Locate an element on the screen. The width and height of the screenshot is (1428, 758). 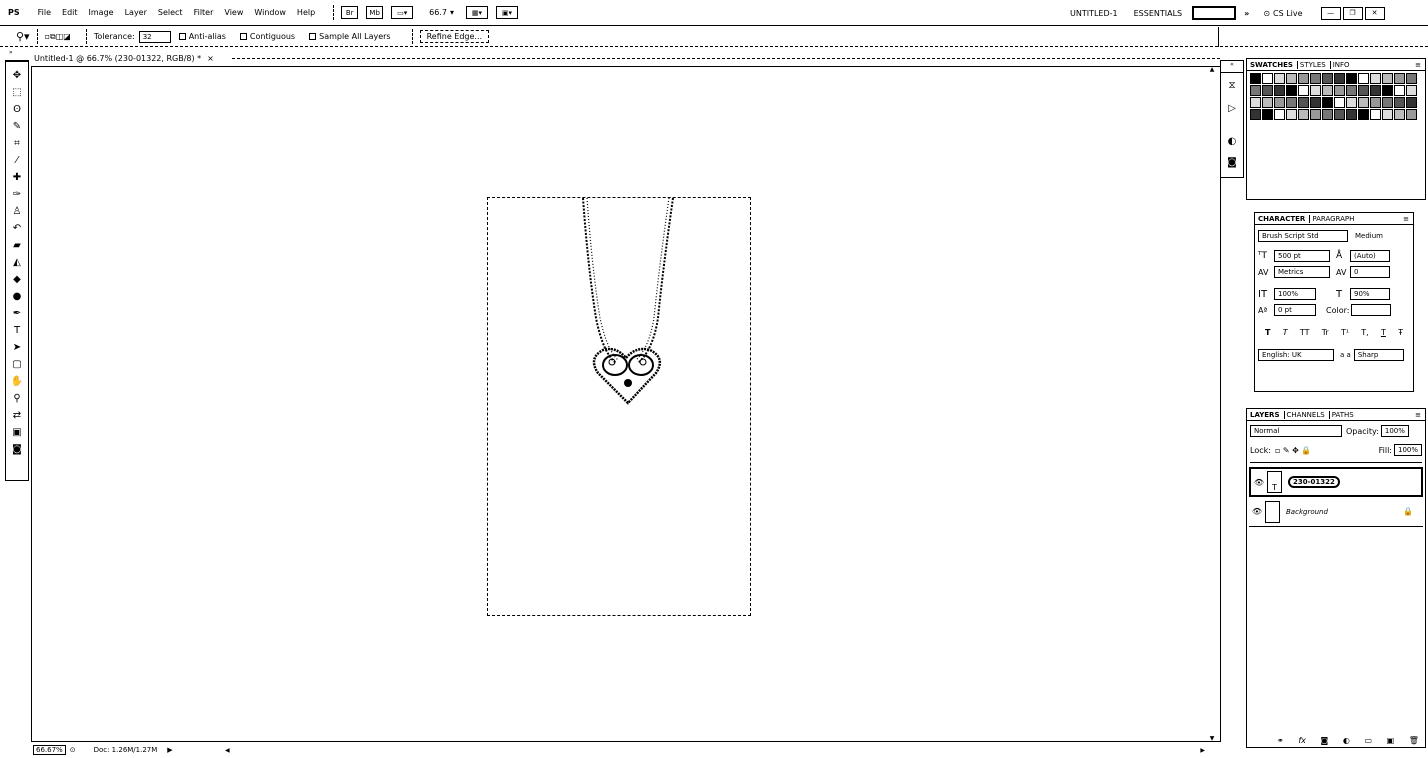
scroll-right-icon: ▶ is located at coordinates (1202, 750).